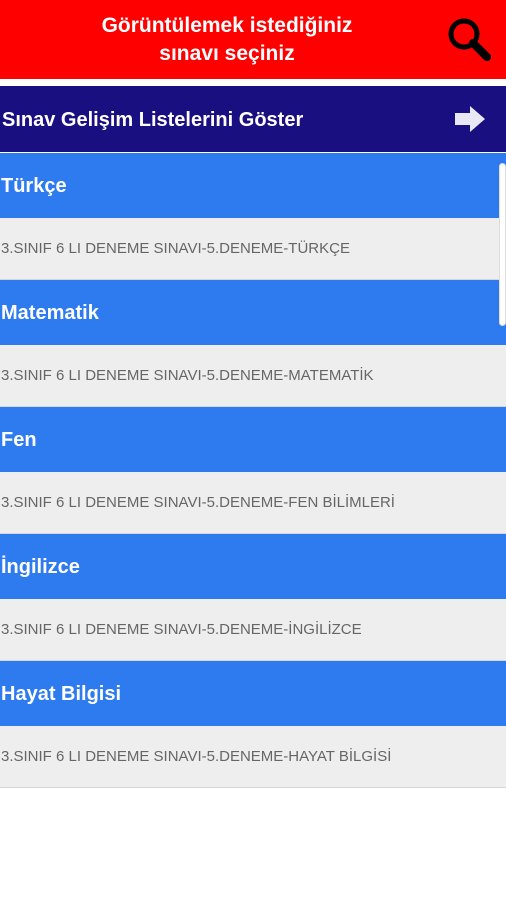  What do you see at coordinates (253, 566) in the screenshot?
I see `subject-header: İngilizce` at bounding box center [253, 566].